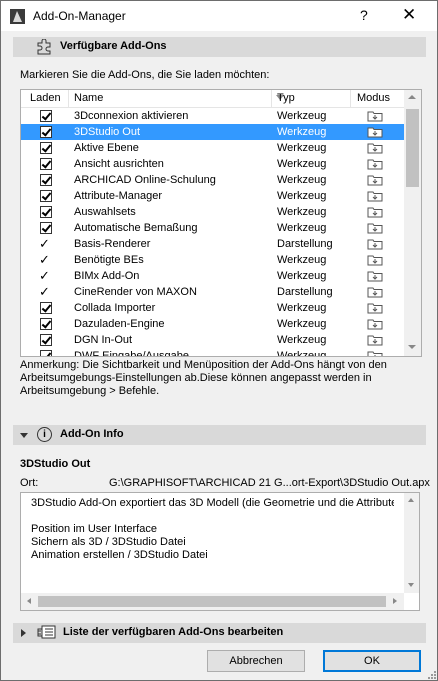 This screenshot has height=681, width=438. What do you see at coordinates (212, 308) in the screenshot?
I see `table-row: Collada Importer Werkzeug` at bounding box center [212, 308].